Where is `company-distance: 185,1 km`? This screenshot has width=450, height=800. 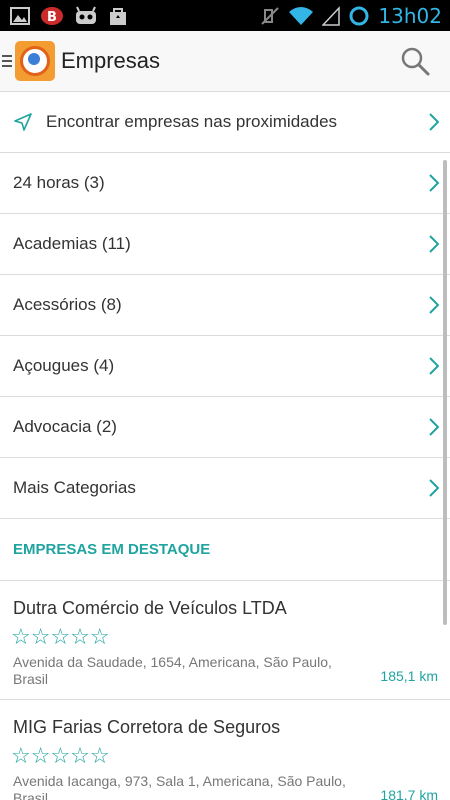
company-distance: 185,1 km is located at coordinates (409, 676).